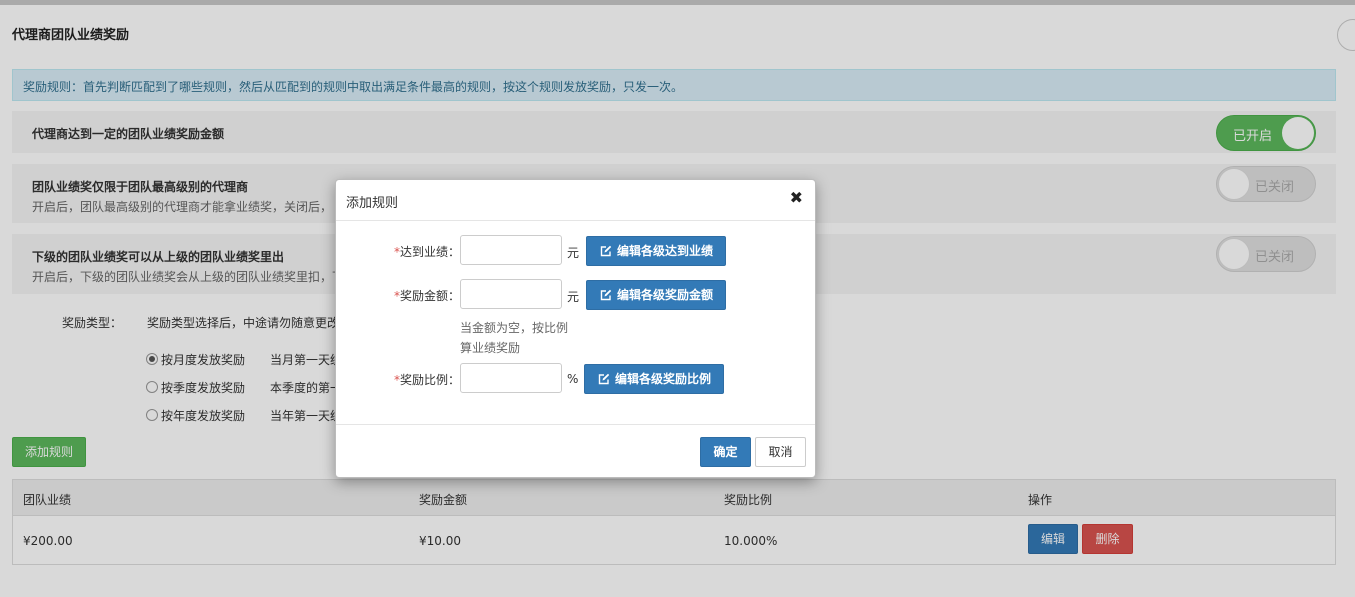  I want to click on field-label-text: 奖励比例：, so click(429, 380).